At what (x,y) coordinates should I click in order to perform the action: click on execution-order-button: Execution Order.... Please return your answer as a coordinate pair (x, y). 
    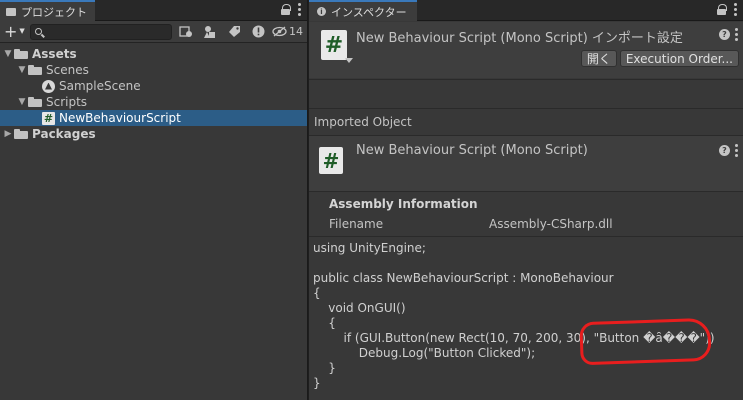
    Looking at the image, I should click on (679, 58).